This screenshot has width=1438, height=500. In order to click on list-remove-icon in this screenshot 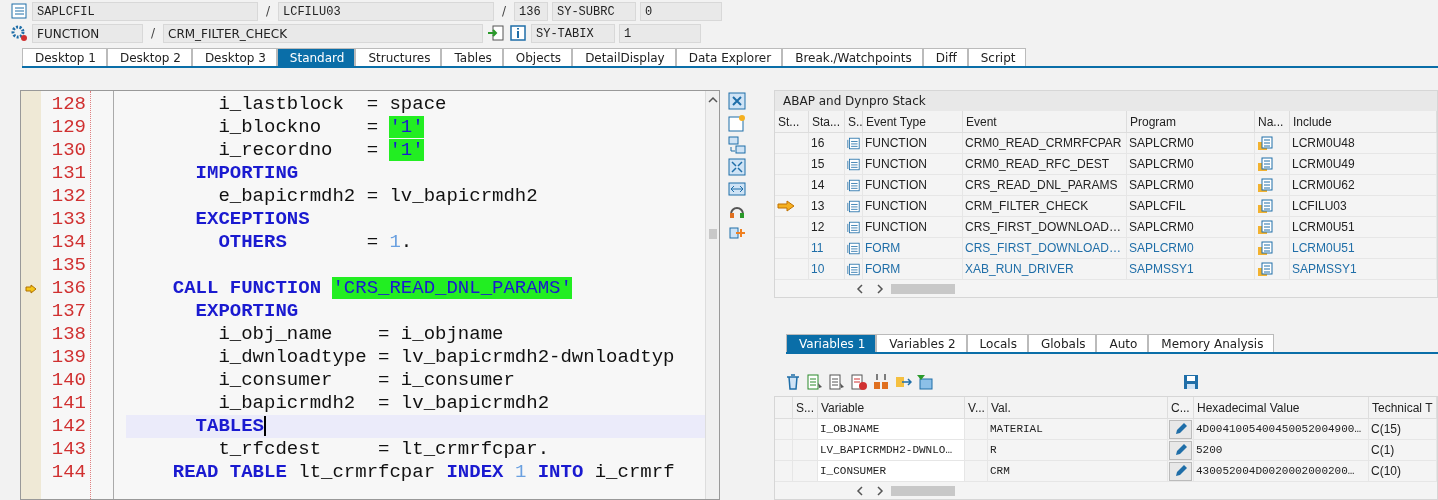, I will do `click(859, 382)`.